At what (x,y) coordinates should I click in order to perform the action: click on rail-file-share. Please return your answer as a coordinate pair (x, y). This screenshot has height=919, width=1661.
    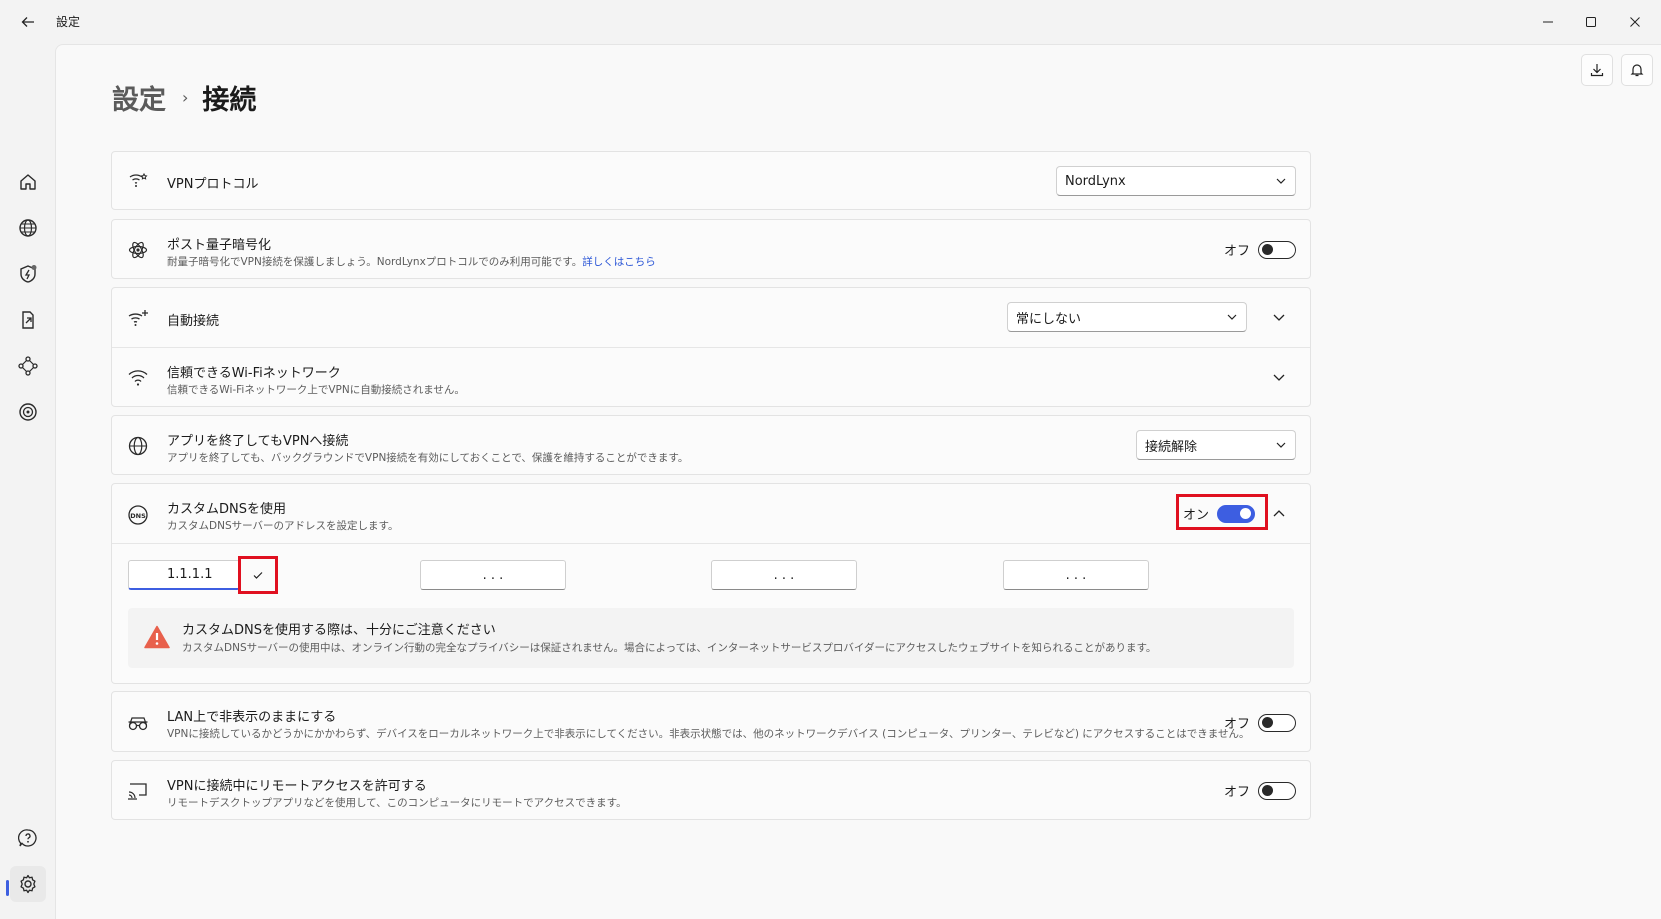
    Looking at the image, I should click on (28, 320).